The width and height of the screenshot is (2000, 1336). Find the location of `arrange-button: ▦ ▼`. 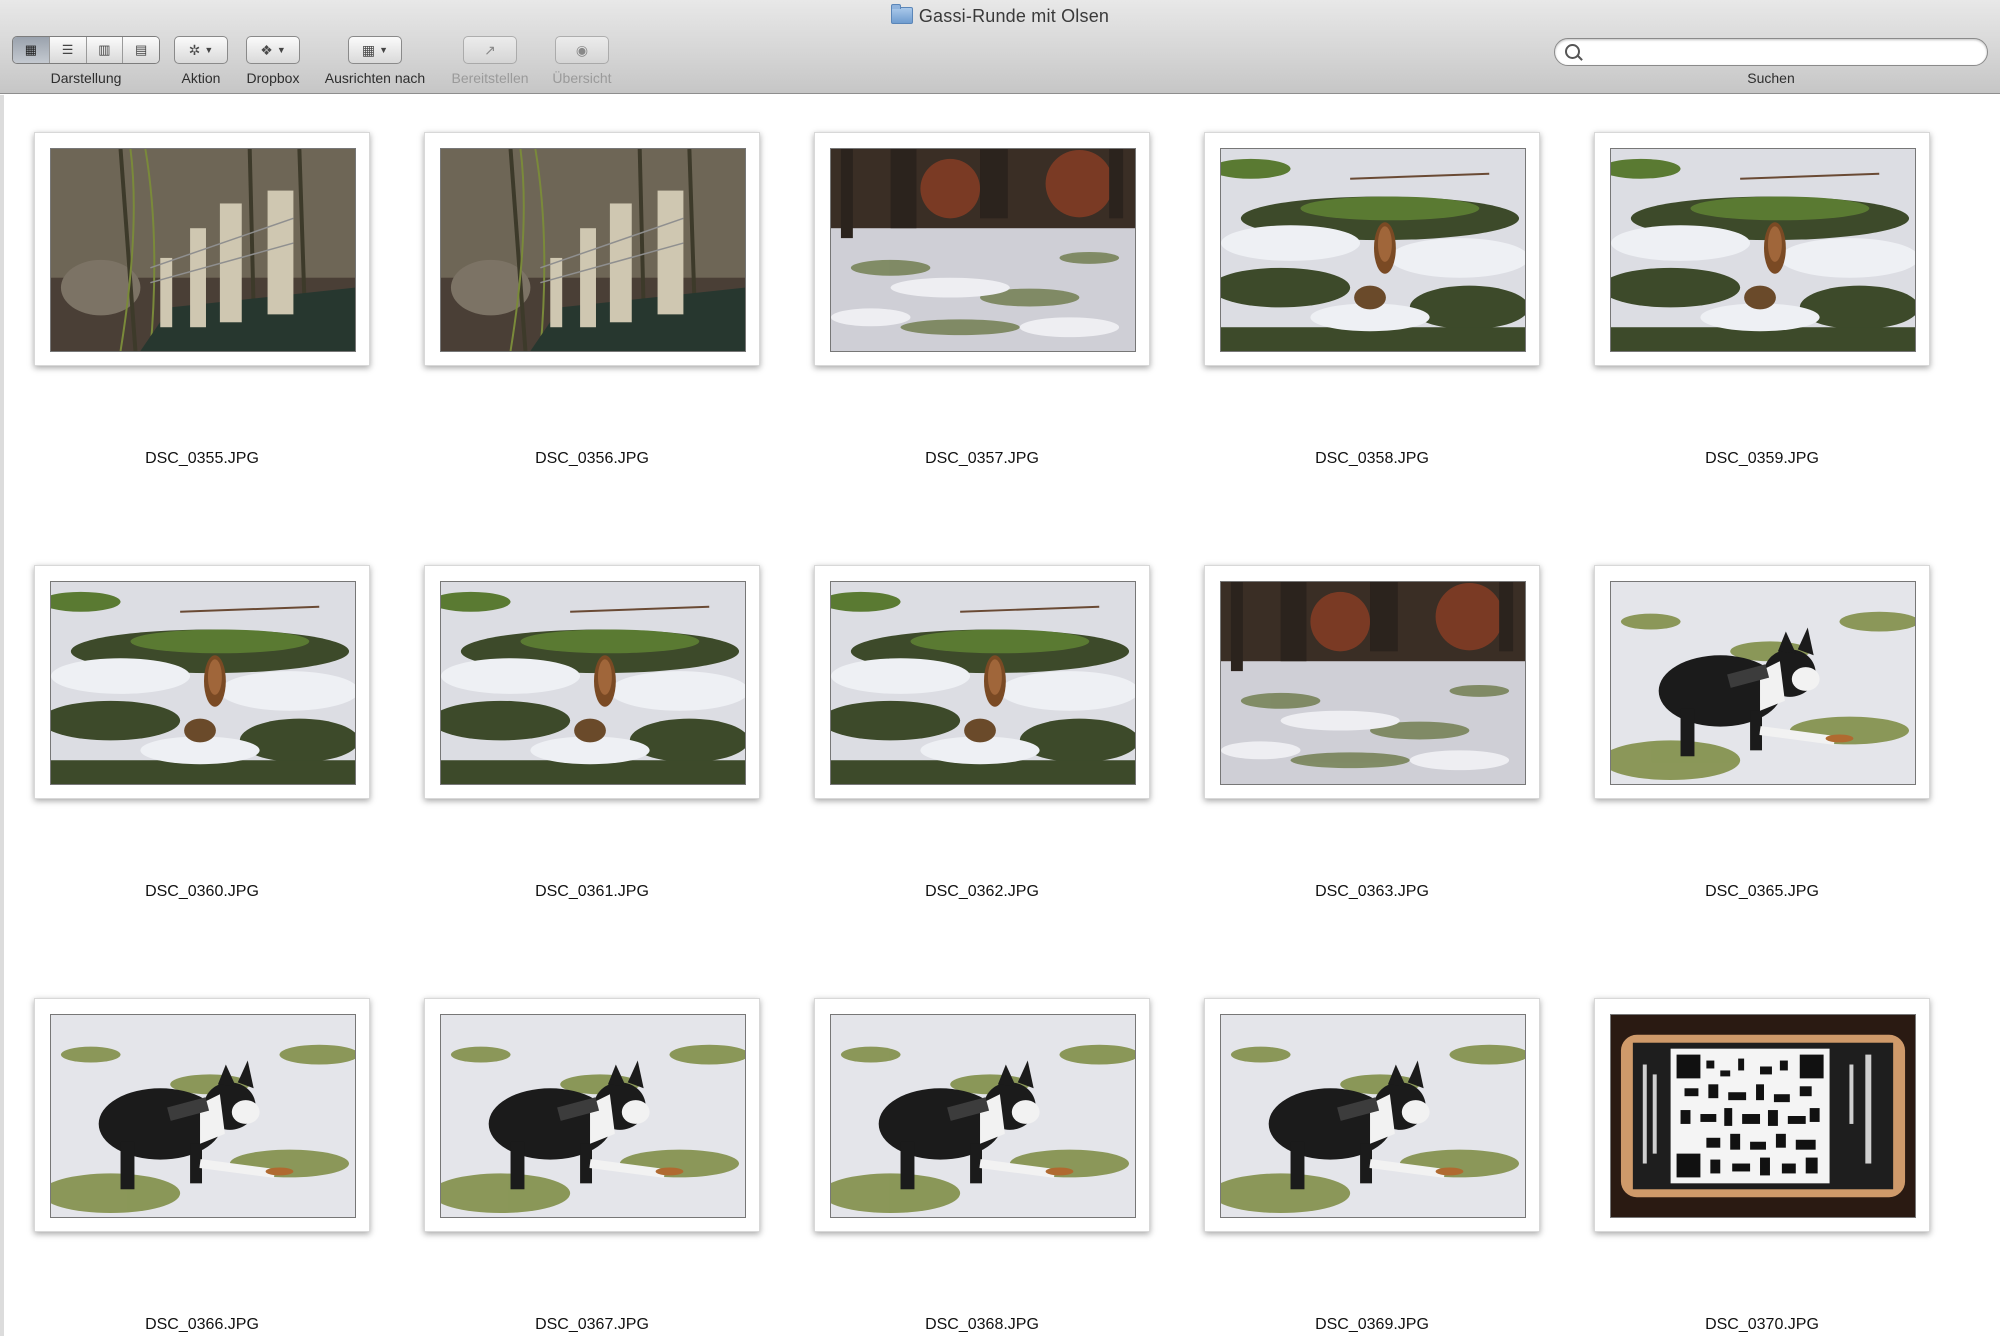

arrange-button: ▦ ▼ is located at coordinates (375, 50).